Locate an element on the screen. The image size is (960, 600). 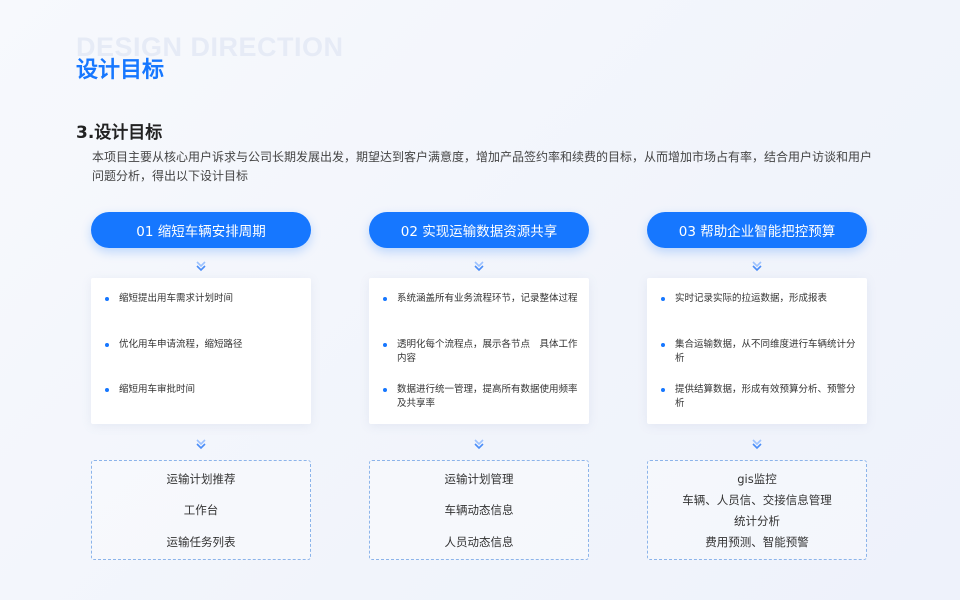
goal-detail-card: 缩短提出用车需求计划时间 优化用车申请流程，缩短路径 缩短用车审批时间 is located at coordinates (201, 351).